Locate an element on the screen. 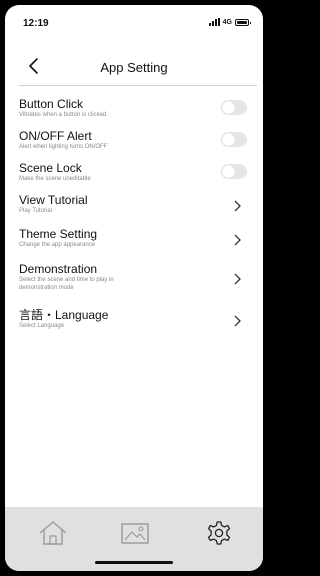 This screenshot has height=576, width=320. status-time: 12:19 is located at coordinates (36, 23).